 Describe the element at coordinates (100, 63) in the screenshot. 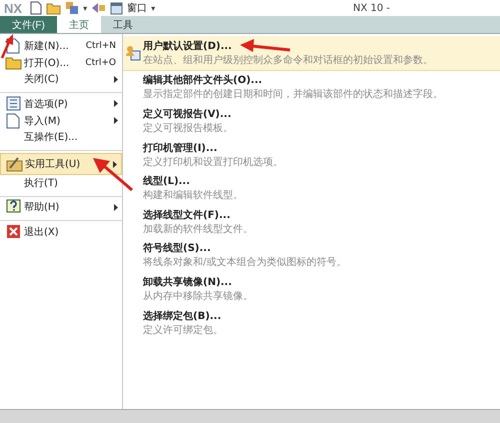

I see `shortcut-text: Ctrl+O` at that location.